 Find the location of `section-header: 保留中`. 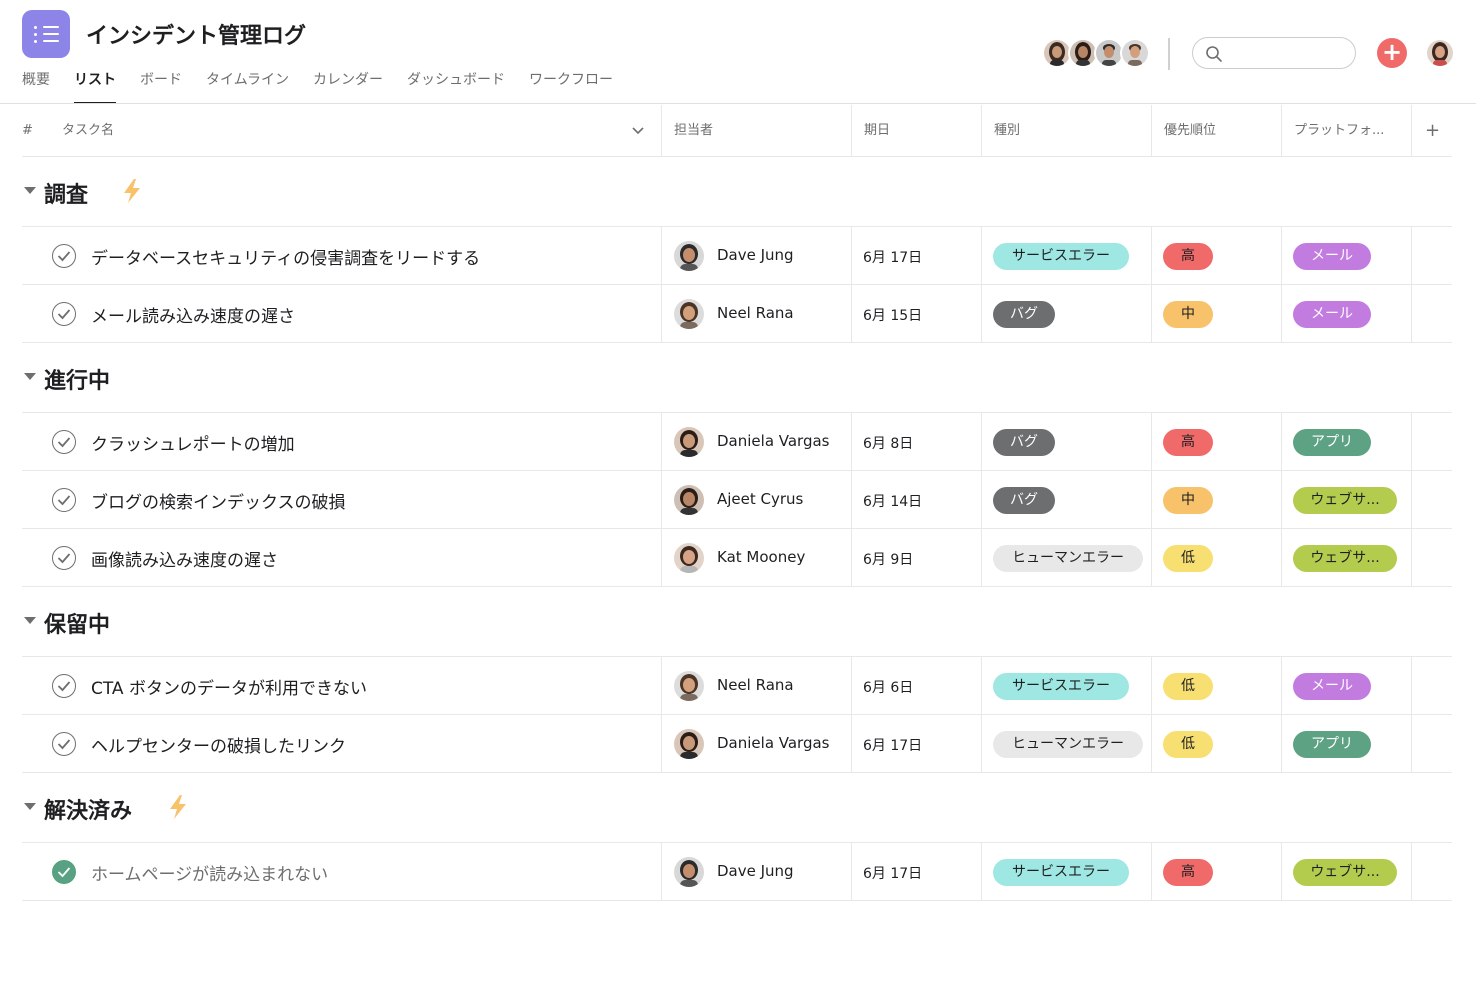

section-header: 保留中 is located at coordinates (737, 622).